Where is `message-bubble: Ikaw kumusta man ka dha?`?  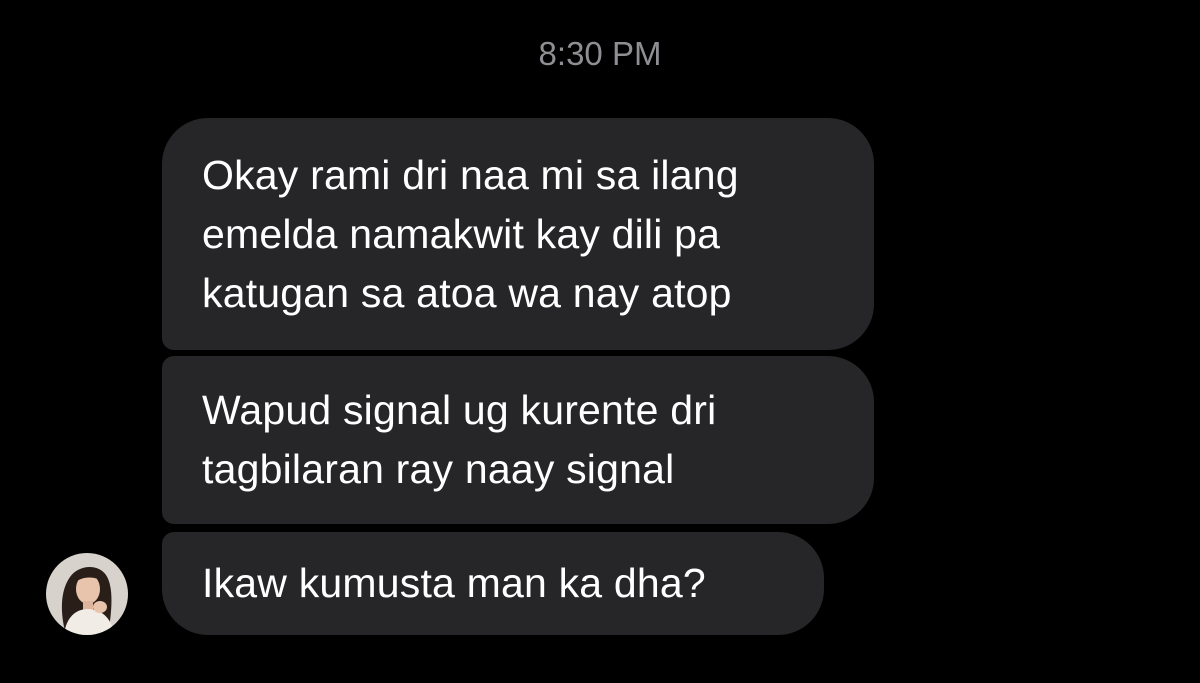 message-bubble: Ikaw kumusta man ka dha? is located at coordinates (493, 583).